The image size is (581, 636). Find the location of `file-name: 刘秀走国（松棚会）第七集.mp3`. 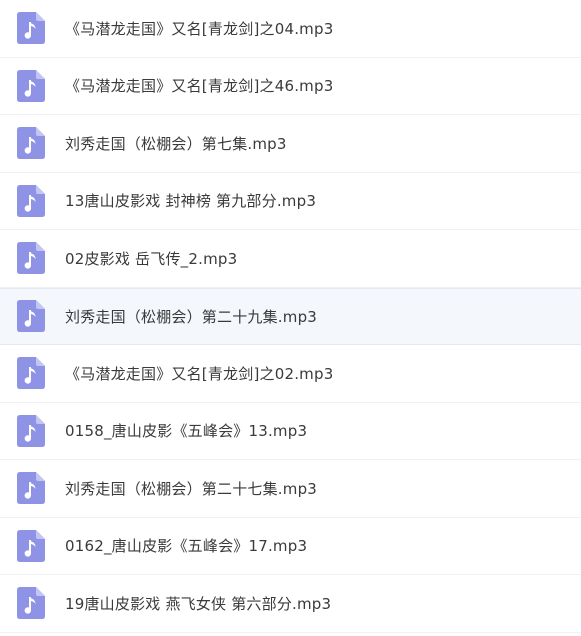

file-name: 刘秀走国（松棚会）第七集.mp3 is located at coordinates (176, 143).